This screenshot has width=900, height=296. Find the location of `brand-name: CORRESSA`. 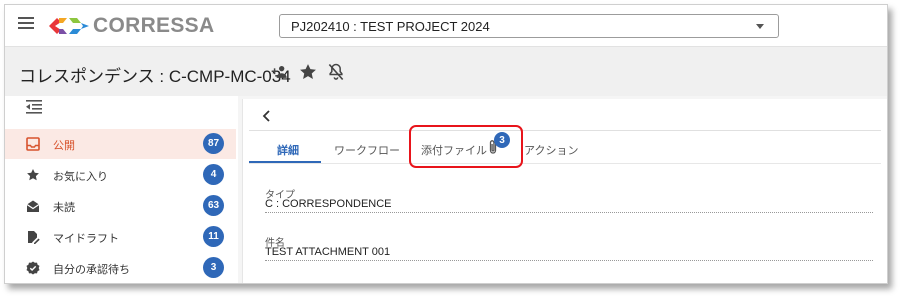

brand-name: CORRESSA is located at coordinates (154, 25).